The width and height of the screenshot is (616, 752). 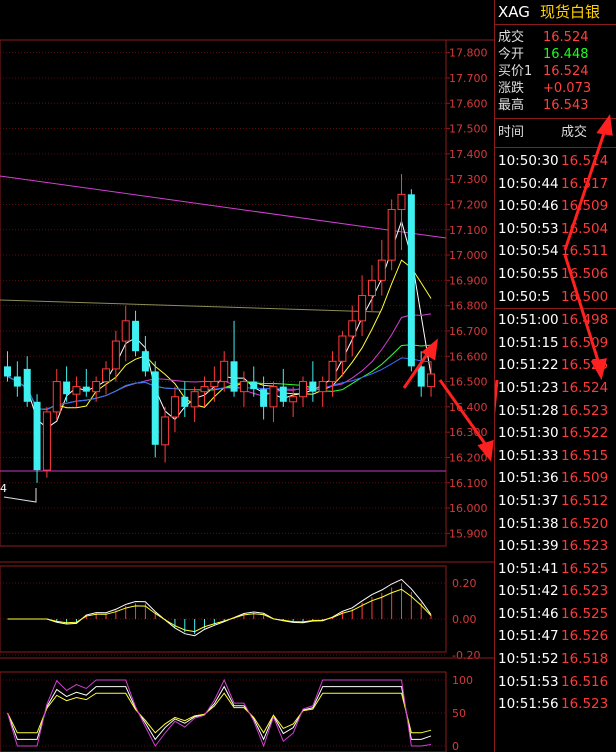 I want to click on tick-price: 16.500, so click(x=585, y=296).